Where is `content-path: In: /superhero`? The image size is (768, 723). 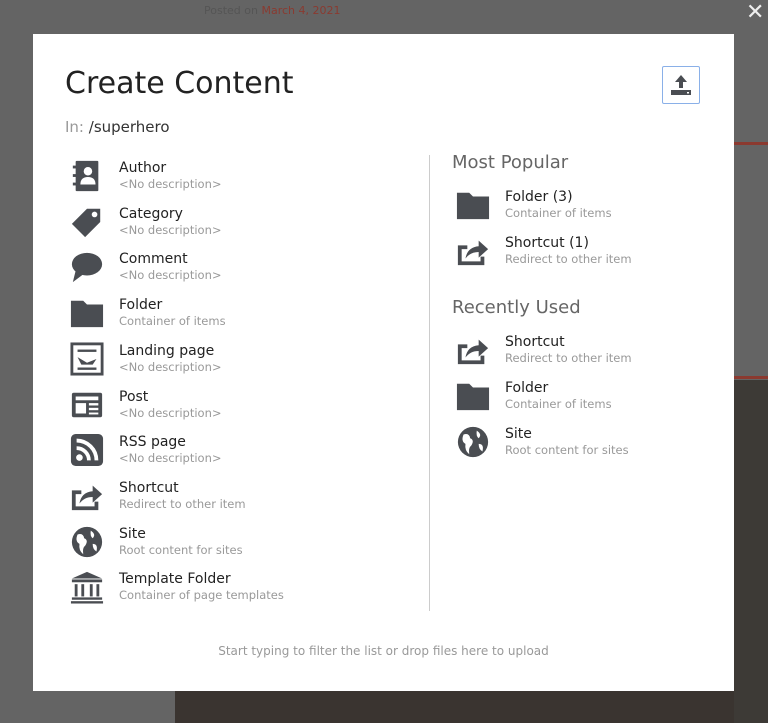
content-path: In: /superhero is located at coordinates (117, 127).